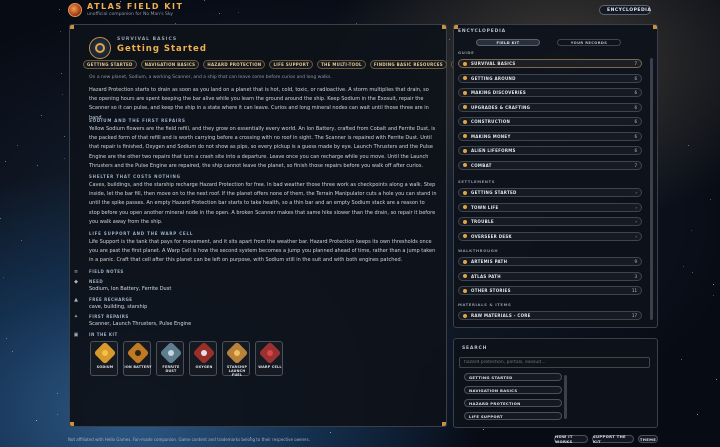 The width and height of the screenshot is (720, 447). I want to click on encyclopedia-row-count: 7, so click(635, 165).